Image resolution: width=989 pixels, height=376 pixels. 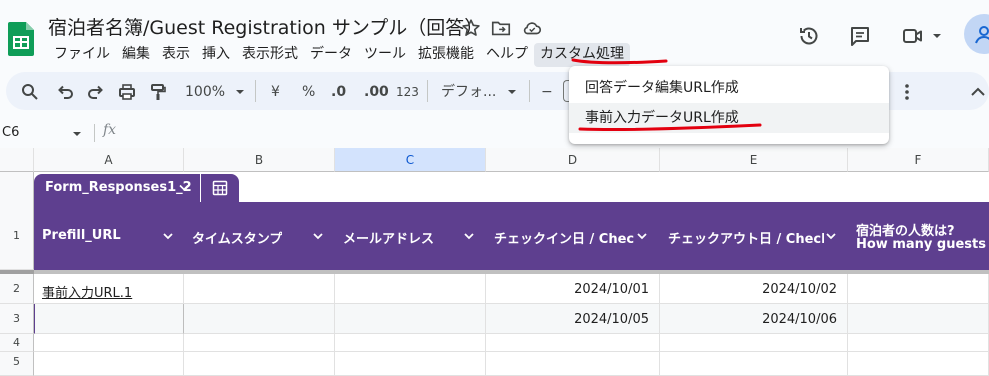 I want to click on cell-b4, so click(x=259, y=343).